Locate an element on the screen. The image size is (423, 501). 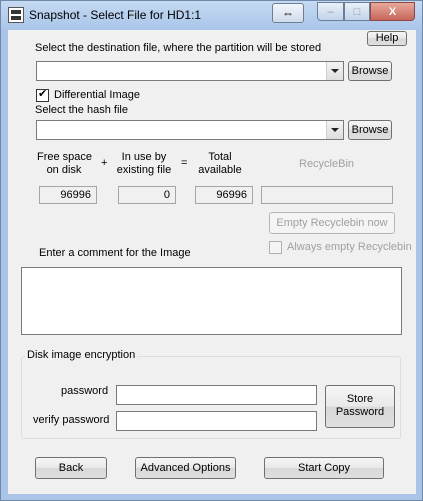
differential-image-label: Differential Image is located at coordinates (97, 95).